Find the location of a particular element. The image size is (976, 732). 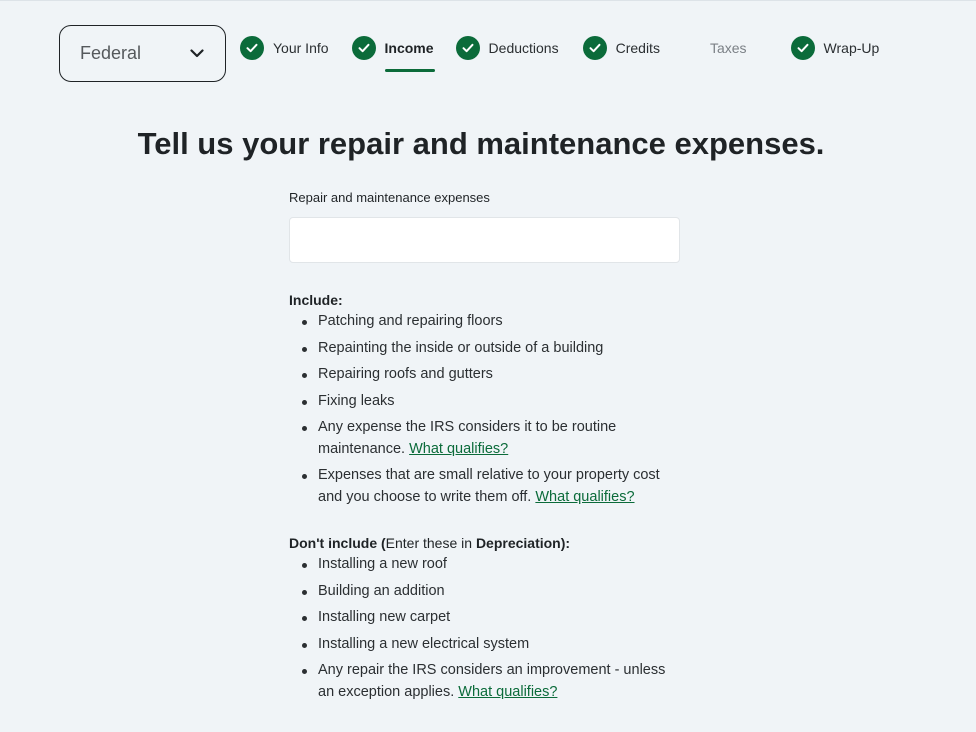

step-label: Deductions is located at coordinates (523, 48).